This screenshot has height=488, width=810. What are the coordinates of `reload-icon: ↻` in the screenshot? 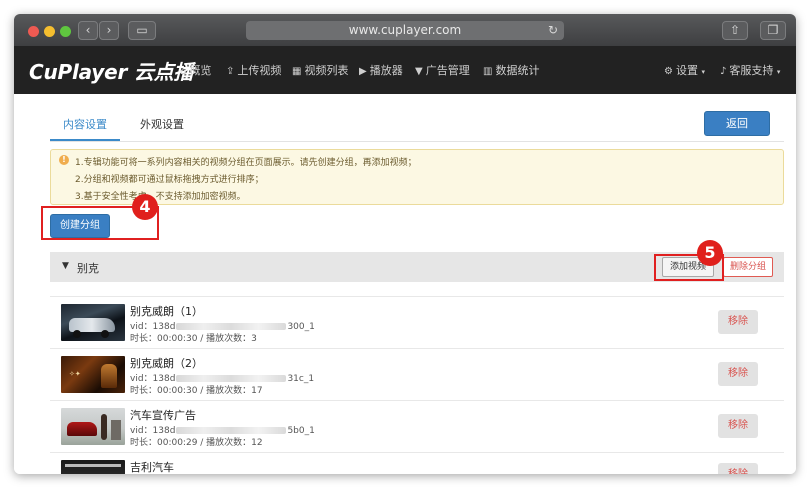 It's located at (553, 30).